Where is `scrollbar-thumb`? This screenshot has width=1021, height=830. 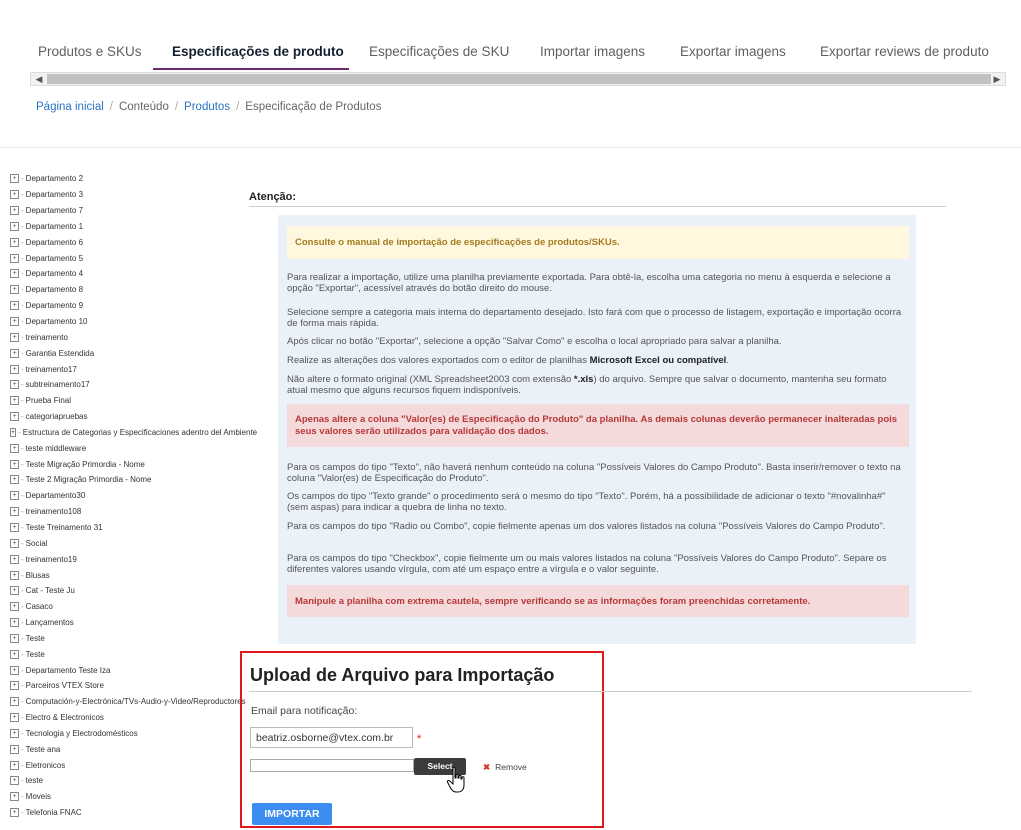 scrollbar-thumb is located at coordinates (519, 79).